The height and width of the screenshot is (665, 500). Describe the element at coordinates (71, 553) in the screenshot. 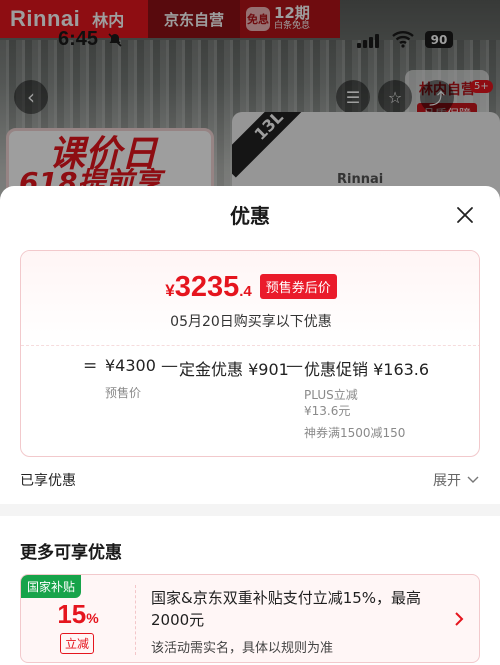

I see `more-discounts-title: 更多可享优惠` at that location.